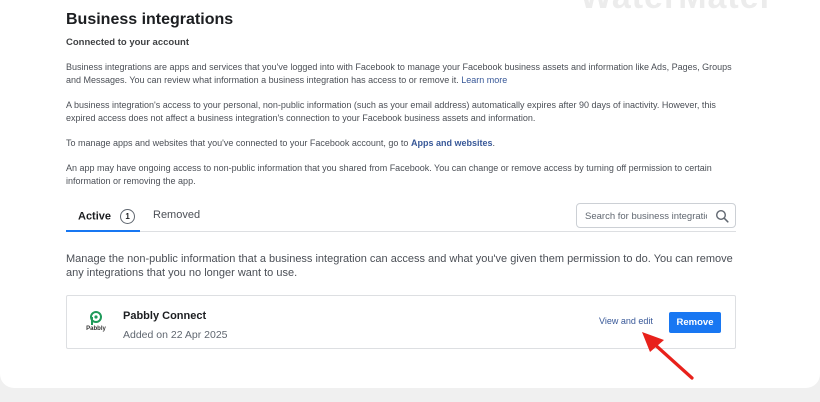 The width and height of the screenshot is (820, 402). What do you see at coordinates (452, 143) in the screenshot?
I see `apps-and-websites-link: Apps and websites` at bounding box center [452, 143].